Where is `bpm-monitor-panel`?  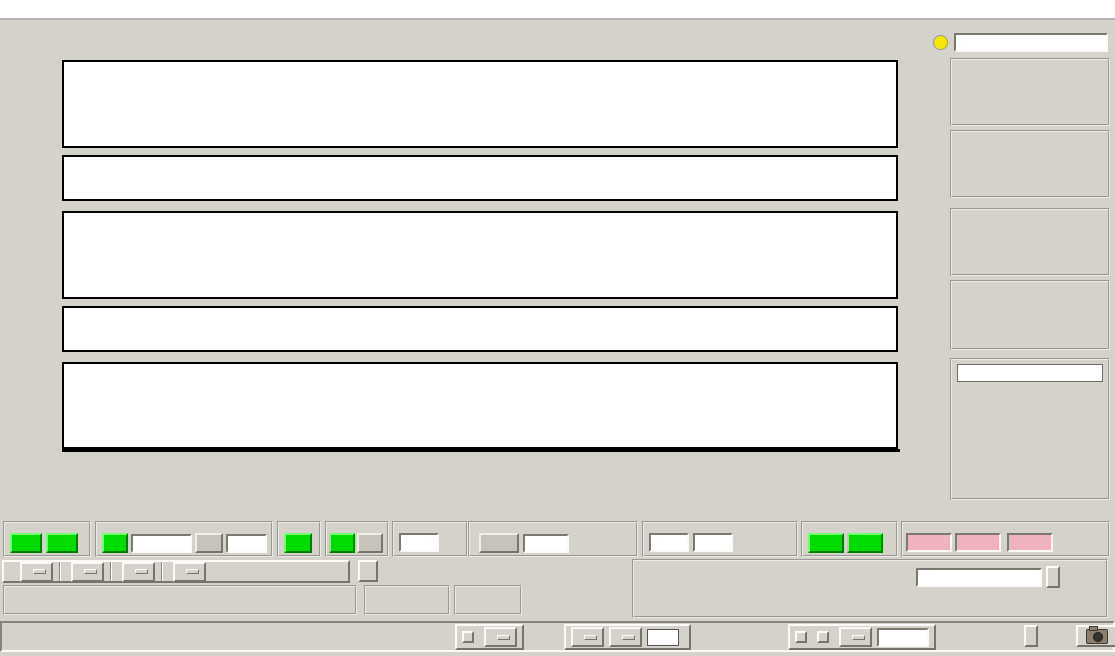
bpm-monitor-panel is located at coordinates (1030, 429).